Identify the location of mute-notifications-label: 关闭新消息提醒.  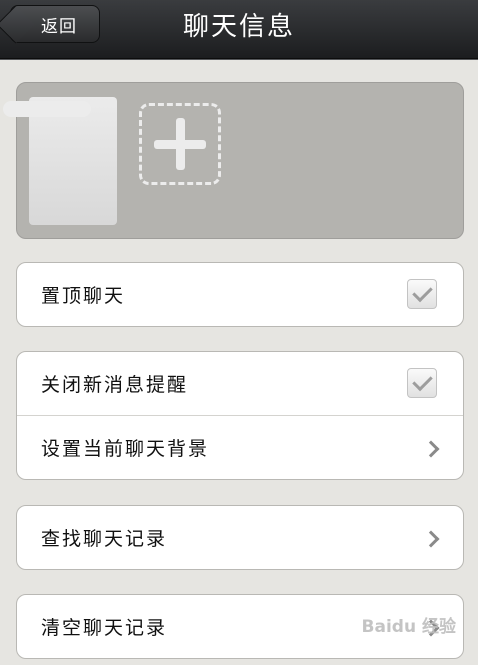
(115, 385).